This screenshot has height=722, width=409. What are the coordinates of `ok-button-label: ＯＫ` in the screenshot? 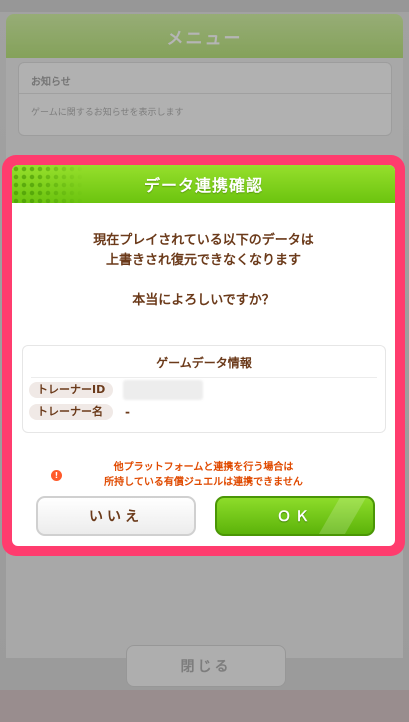 It's located at (295, 517).